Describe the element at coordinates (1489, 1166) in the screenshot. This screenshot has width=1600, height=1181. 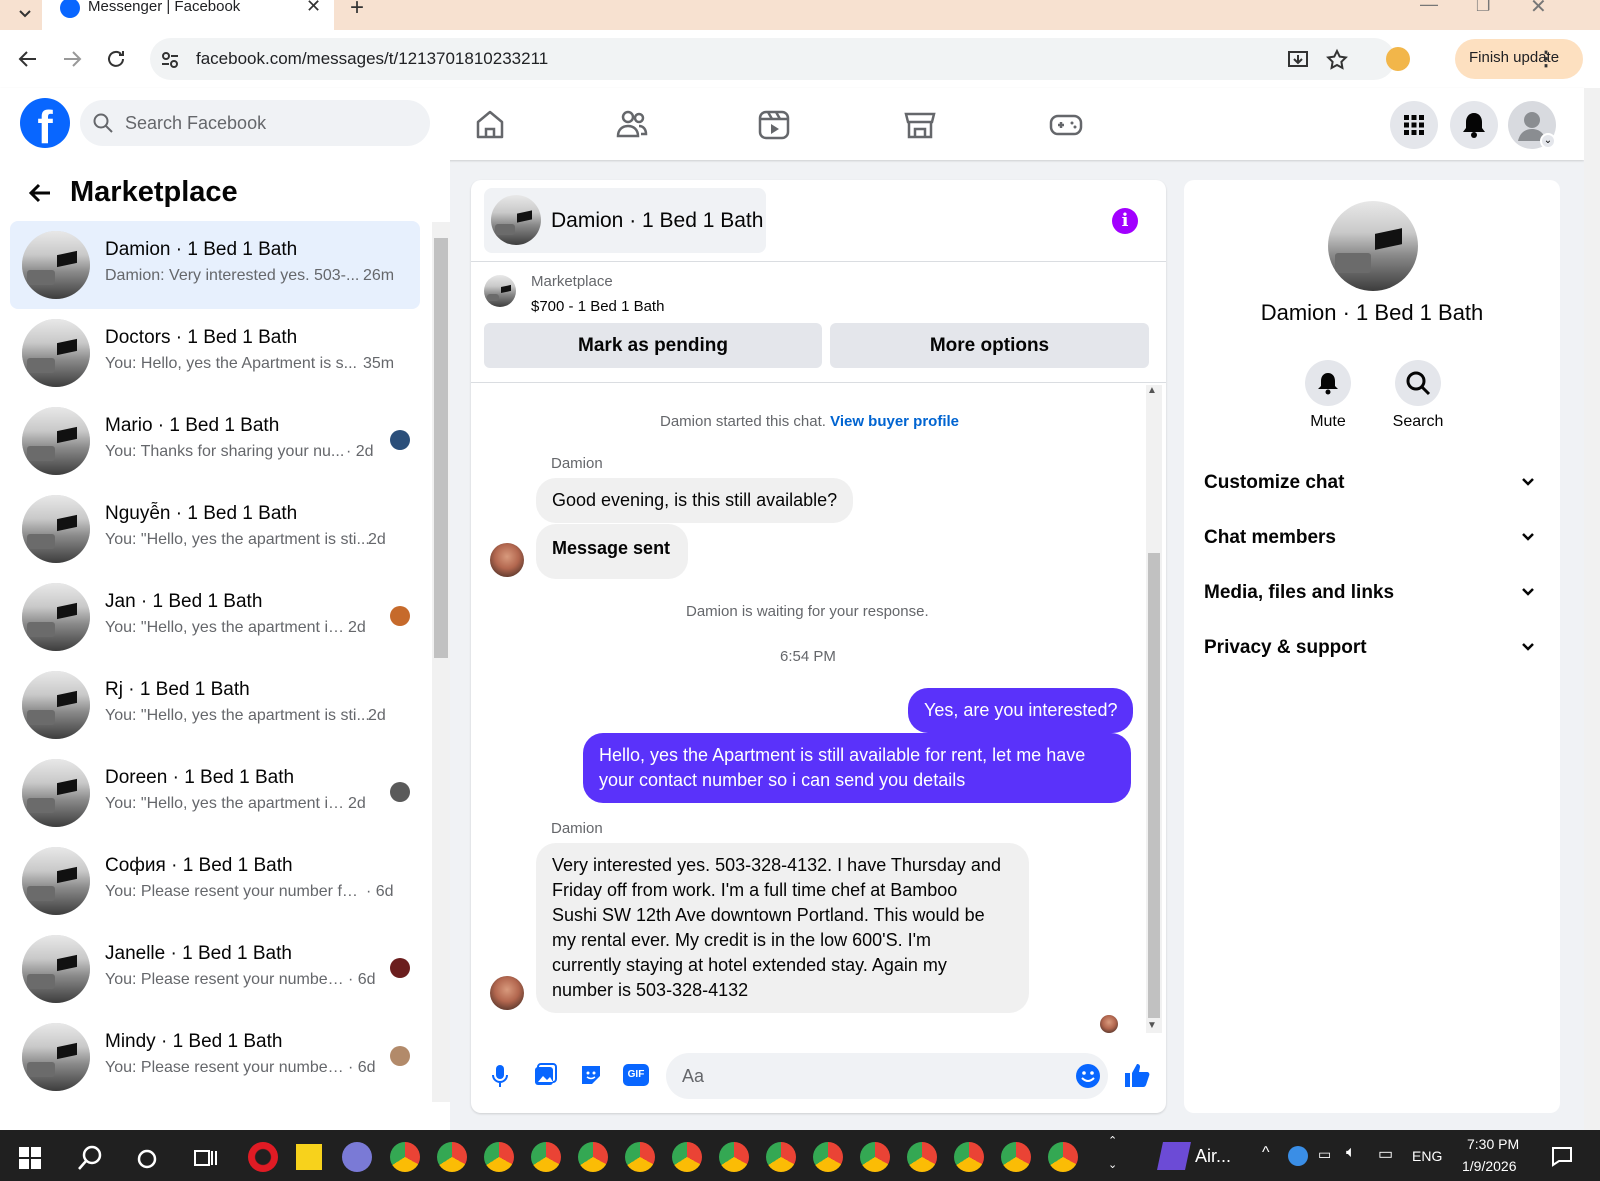
I see `taskbar-date: 1/9/2026` at that location.